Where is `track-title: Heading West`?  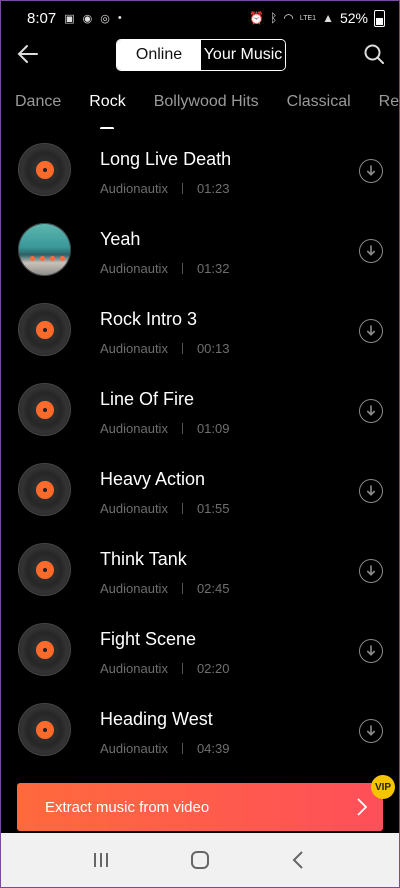 track-title: Heading West is located at coordinates (156, 719).